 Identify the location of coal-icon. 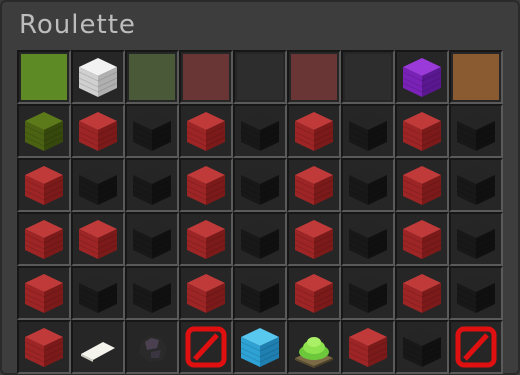
(153, 349).